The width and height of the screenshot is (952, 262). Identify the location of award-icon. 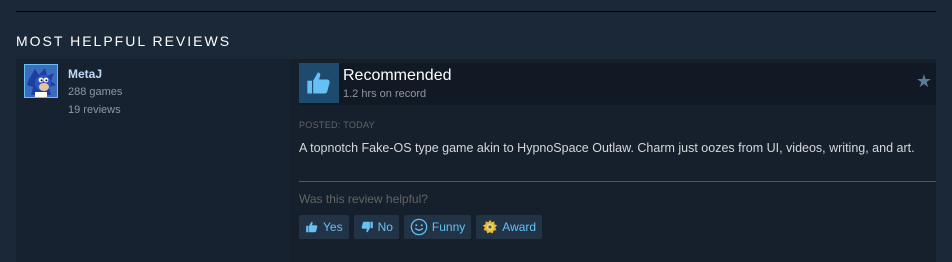
(490, 227).